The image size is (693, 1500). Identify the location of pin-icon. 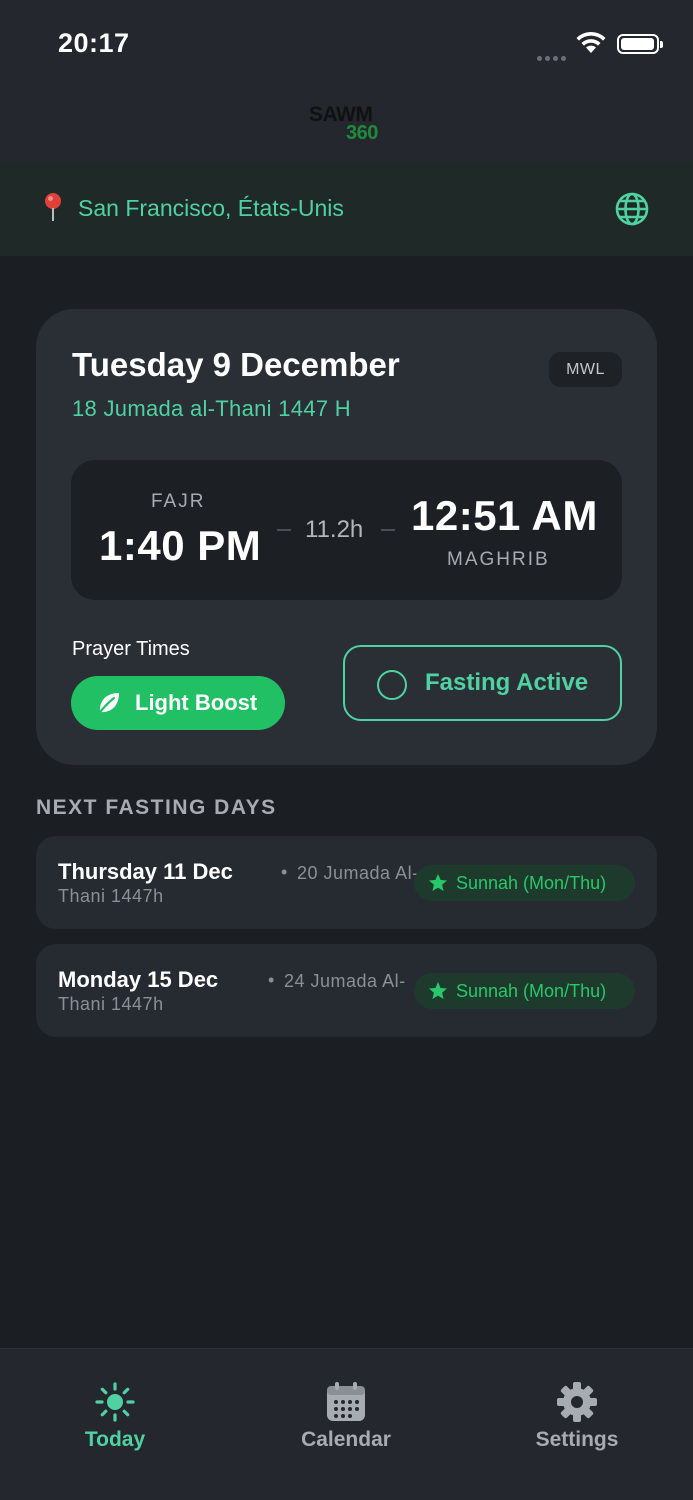
(53, 207).